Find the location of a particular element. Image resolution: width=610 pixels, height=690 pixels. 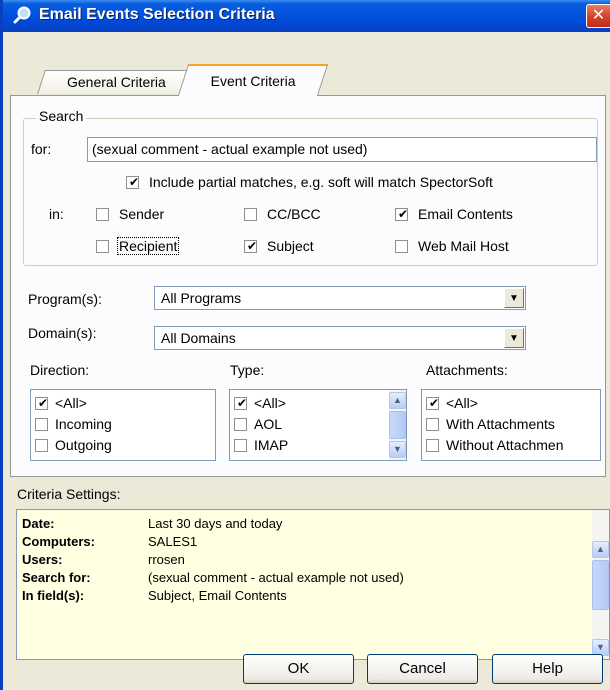

list-item-label: AOL is located at coordinates (268, 424).